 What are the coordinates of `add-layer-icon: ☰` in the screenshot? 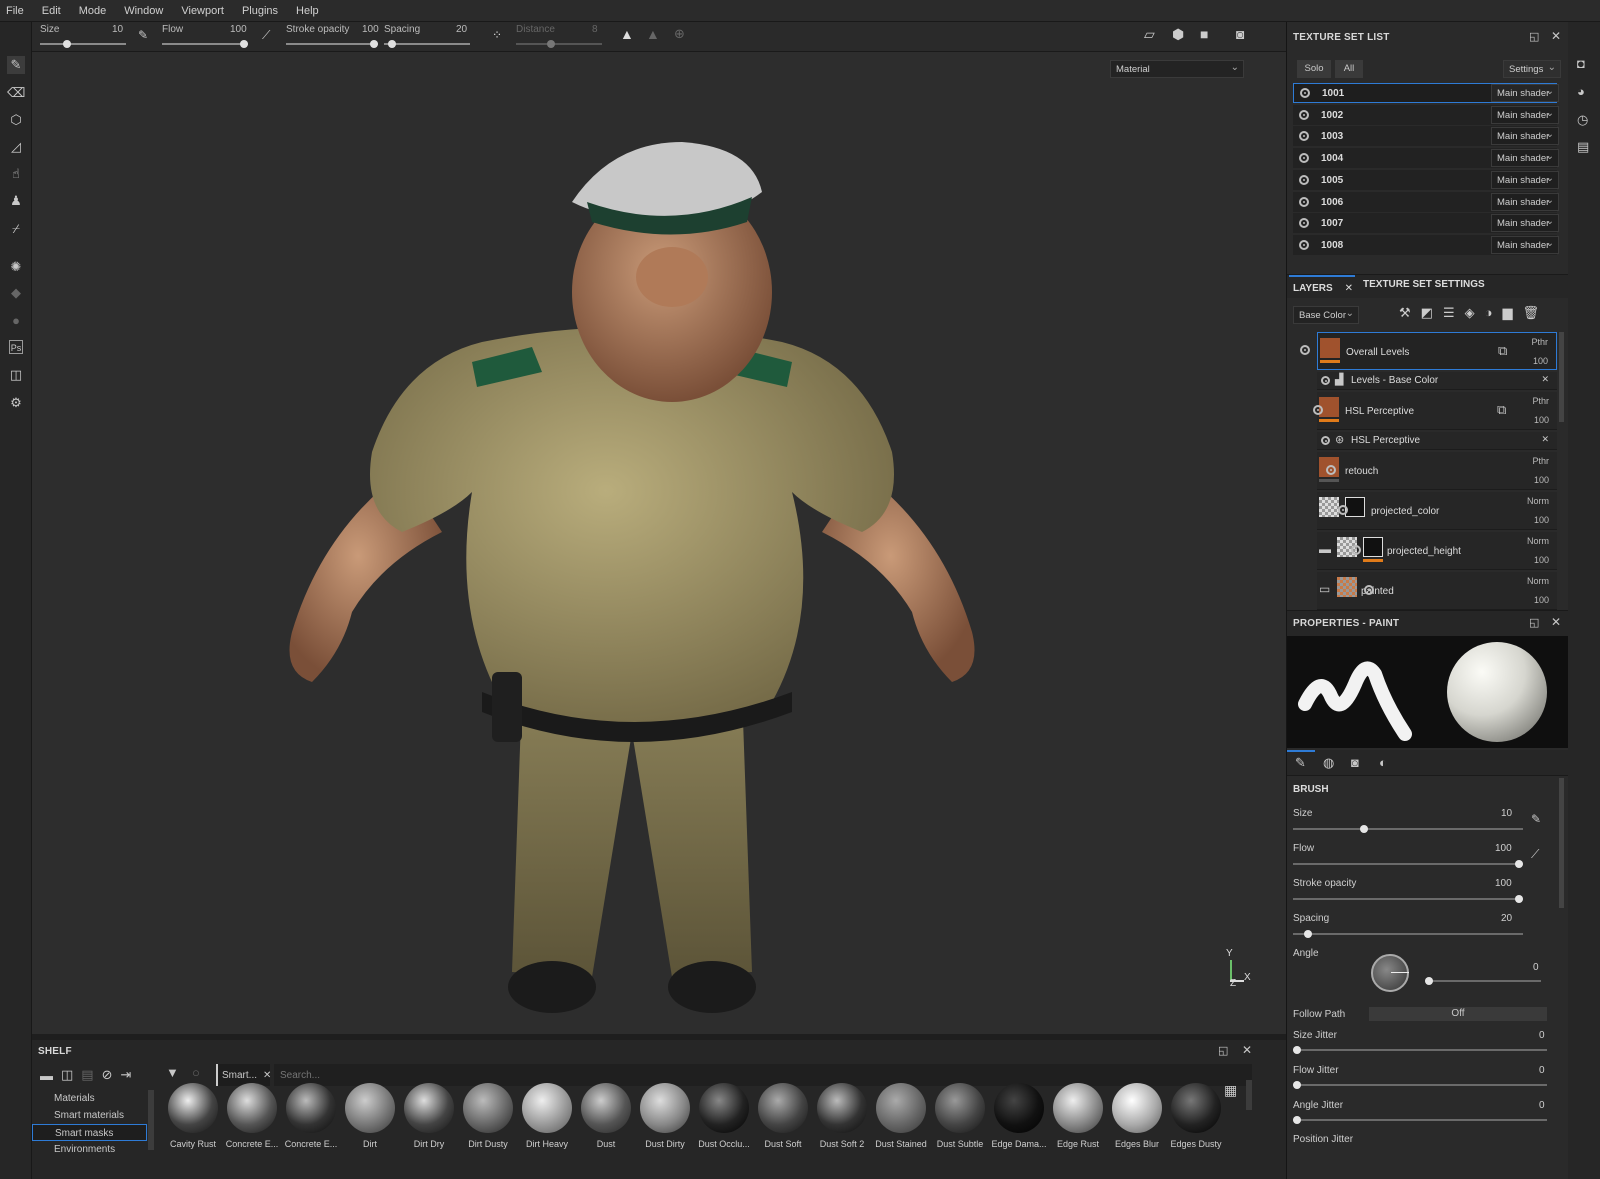 It's located at (1449, 313).